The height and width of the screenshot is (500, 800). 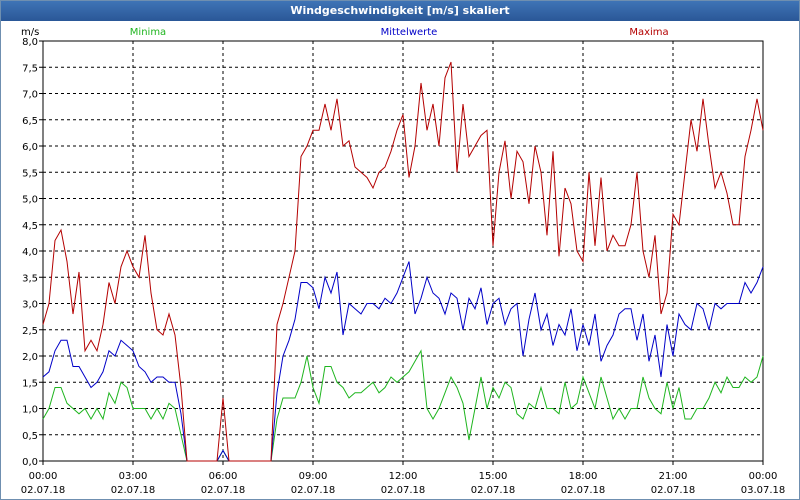 I want to click on x-tick-label-time: 03:00, so click(x=133, y=476).